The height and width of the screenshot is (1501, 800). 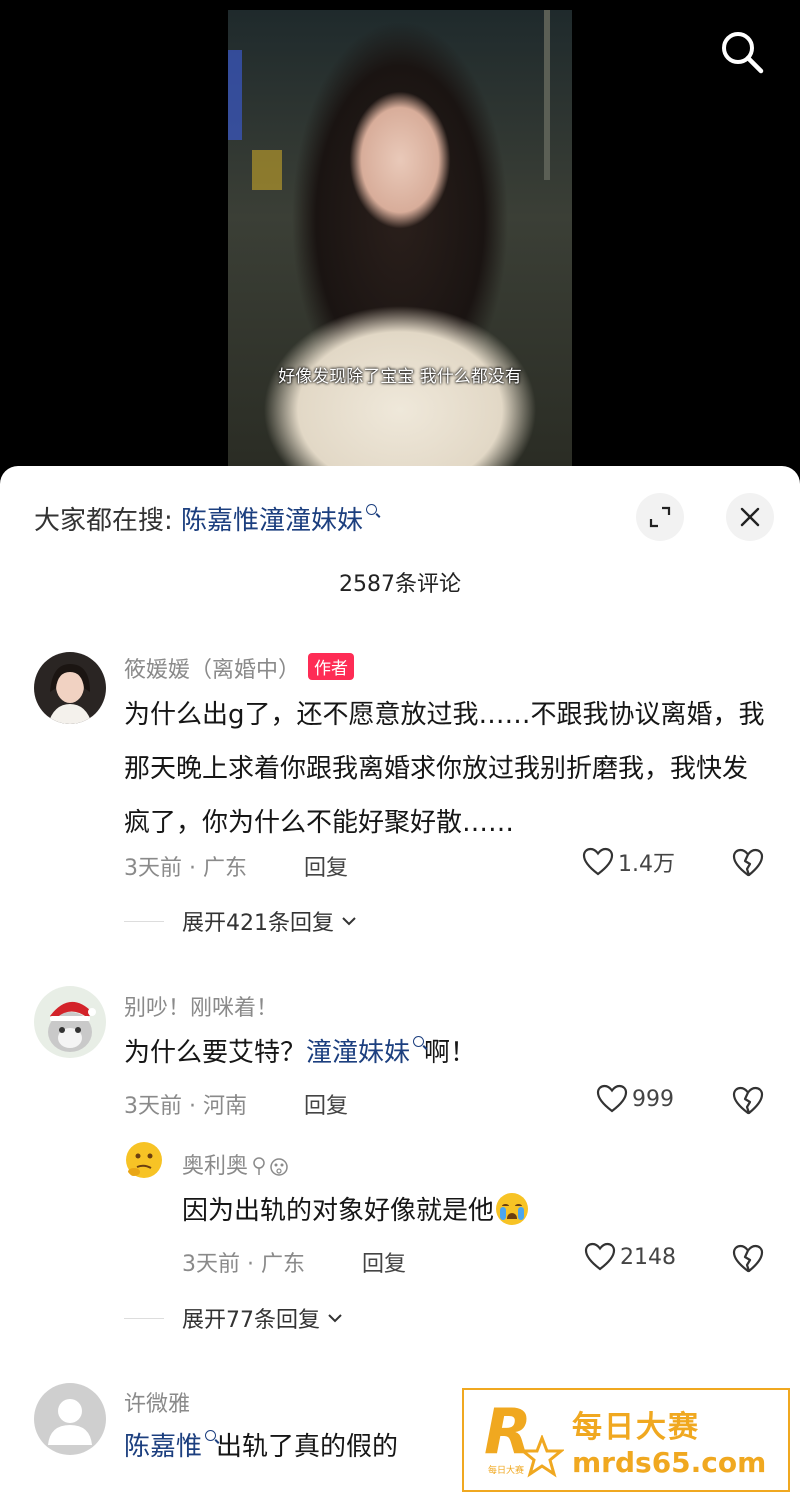 I want to click on search-suggestion-prefix: 大家都在搜:, so click(x=108, y=521).